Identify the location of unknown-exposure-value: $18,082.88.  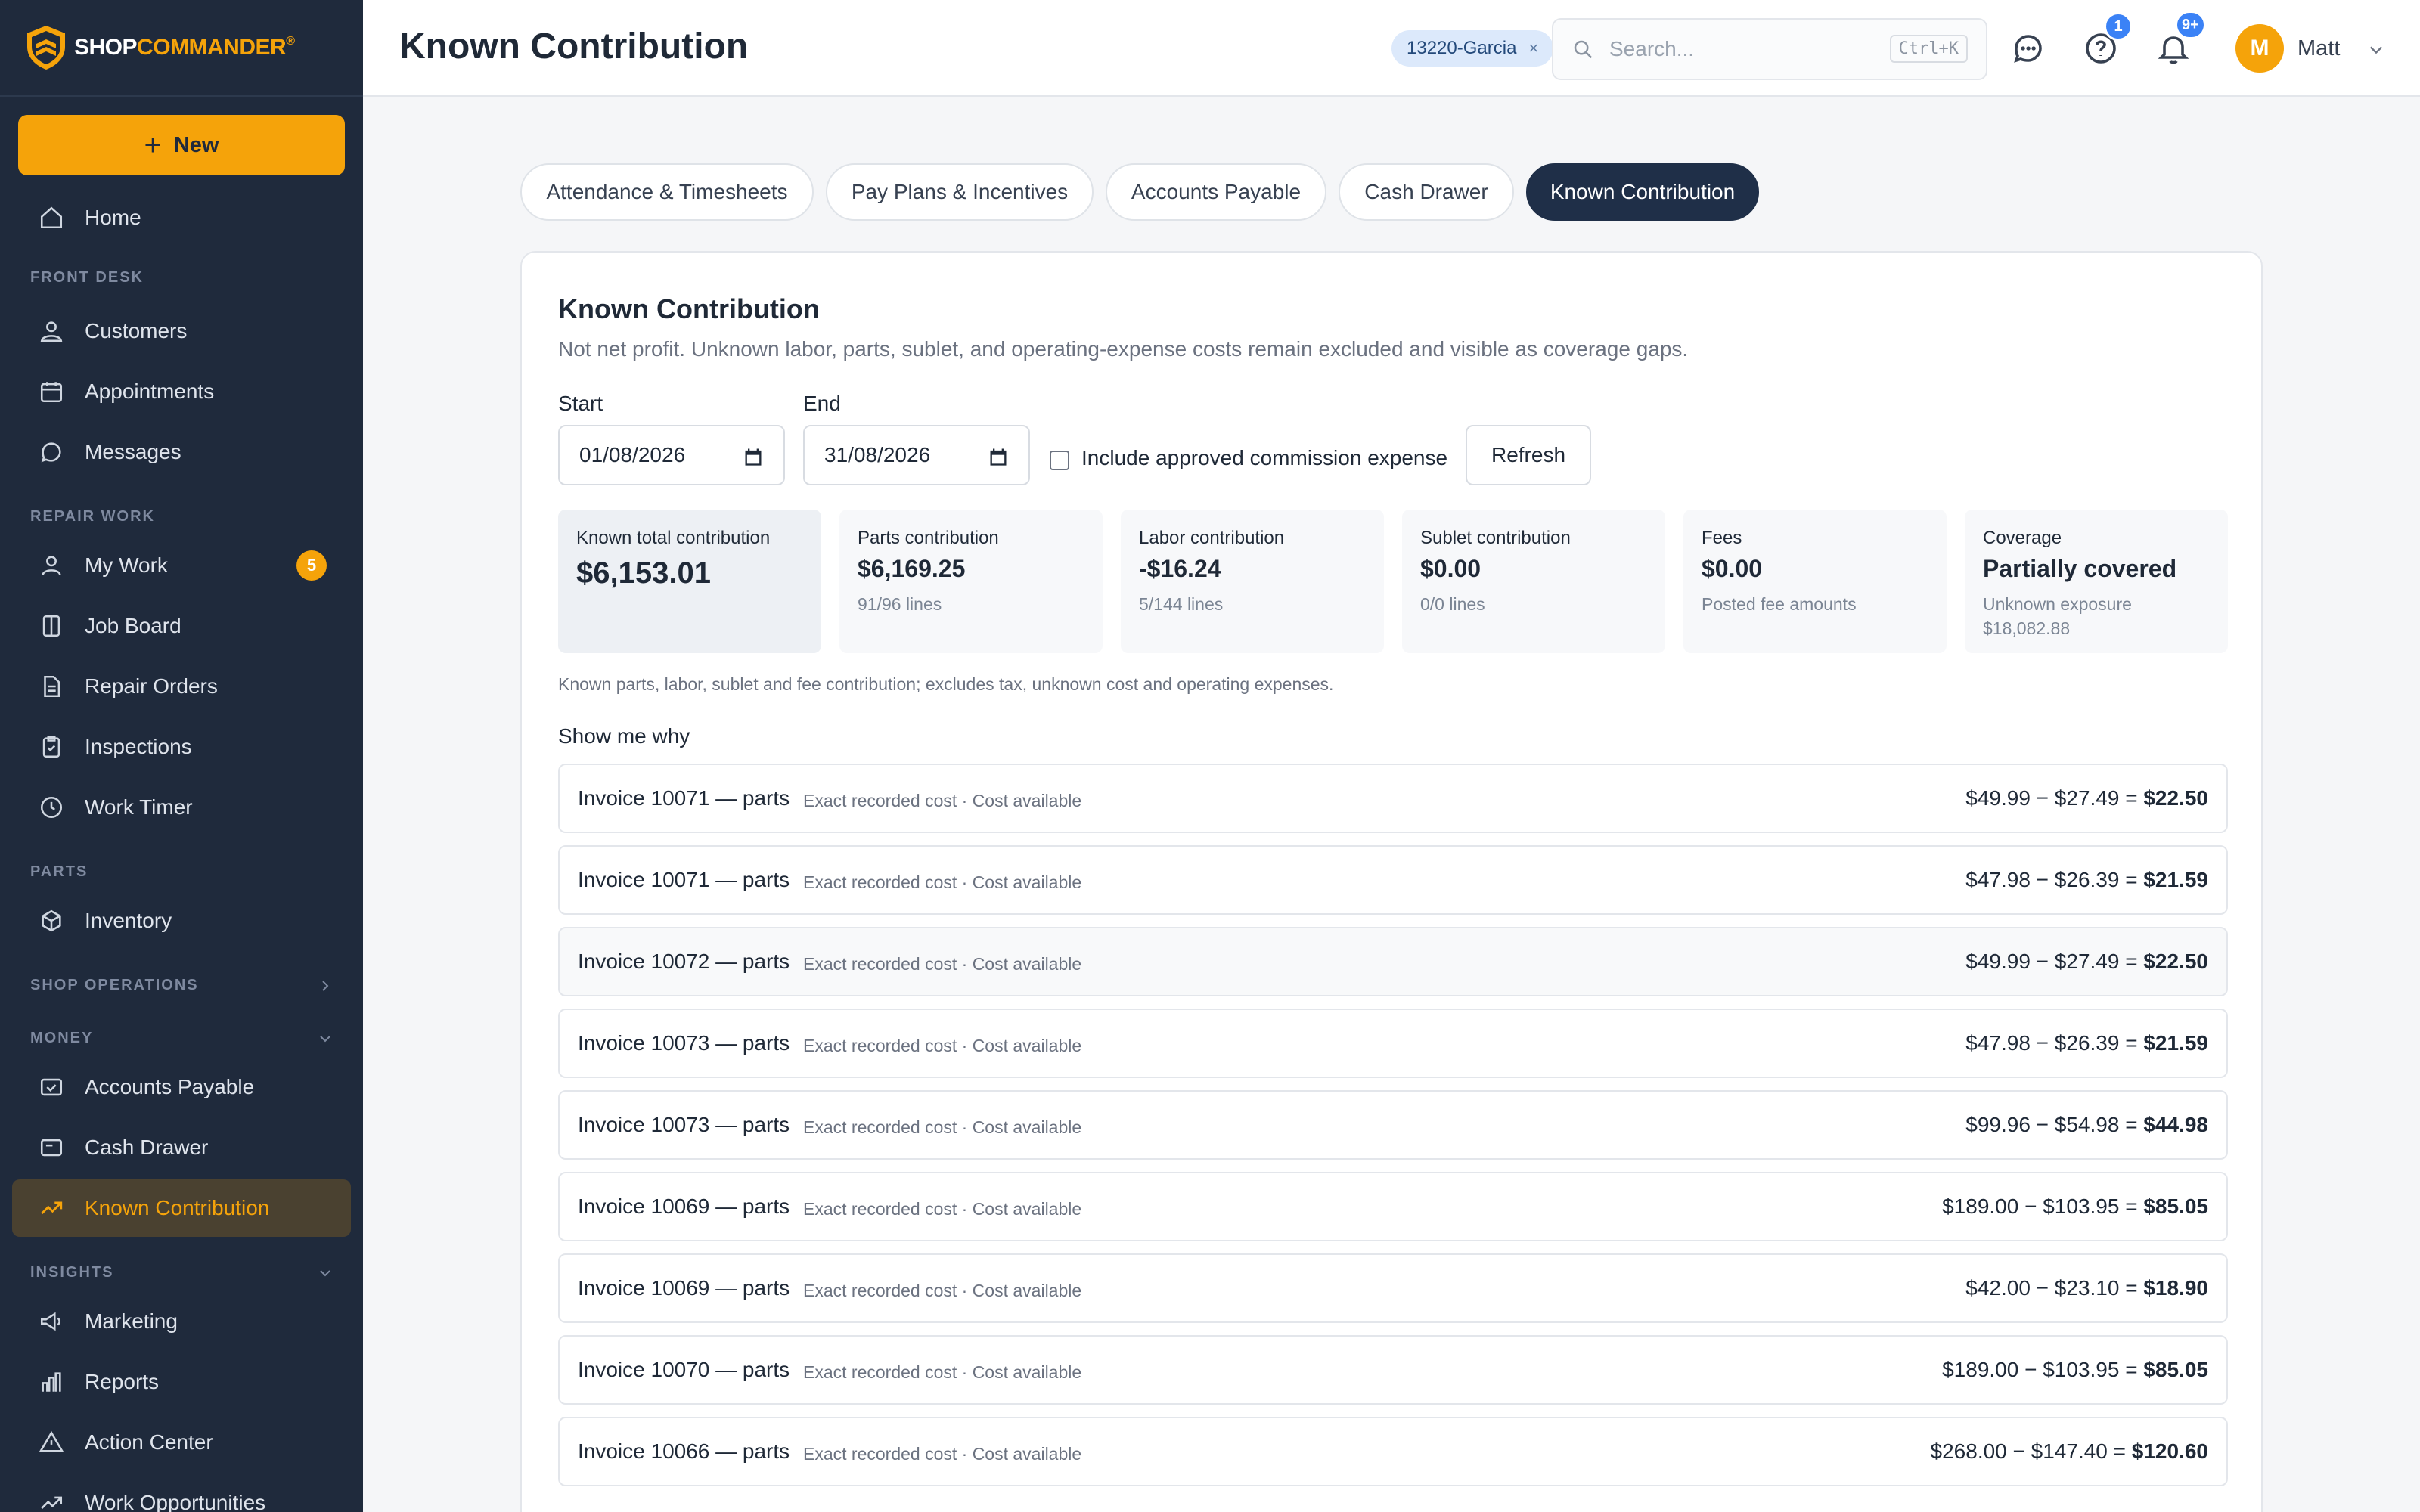
(2027, 628).